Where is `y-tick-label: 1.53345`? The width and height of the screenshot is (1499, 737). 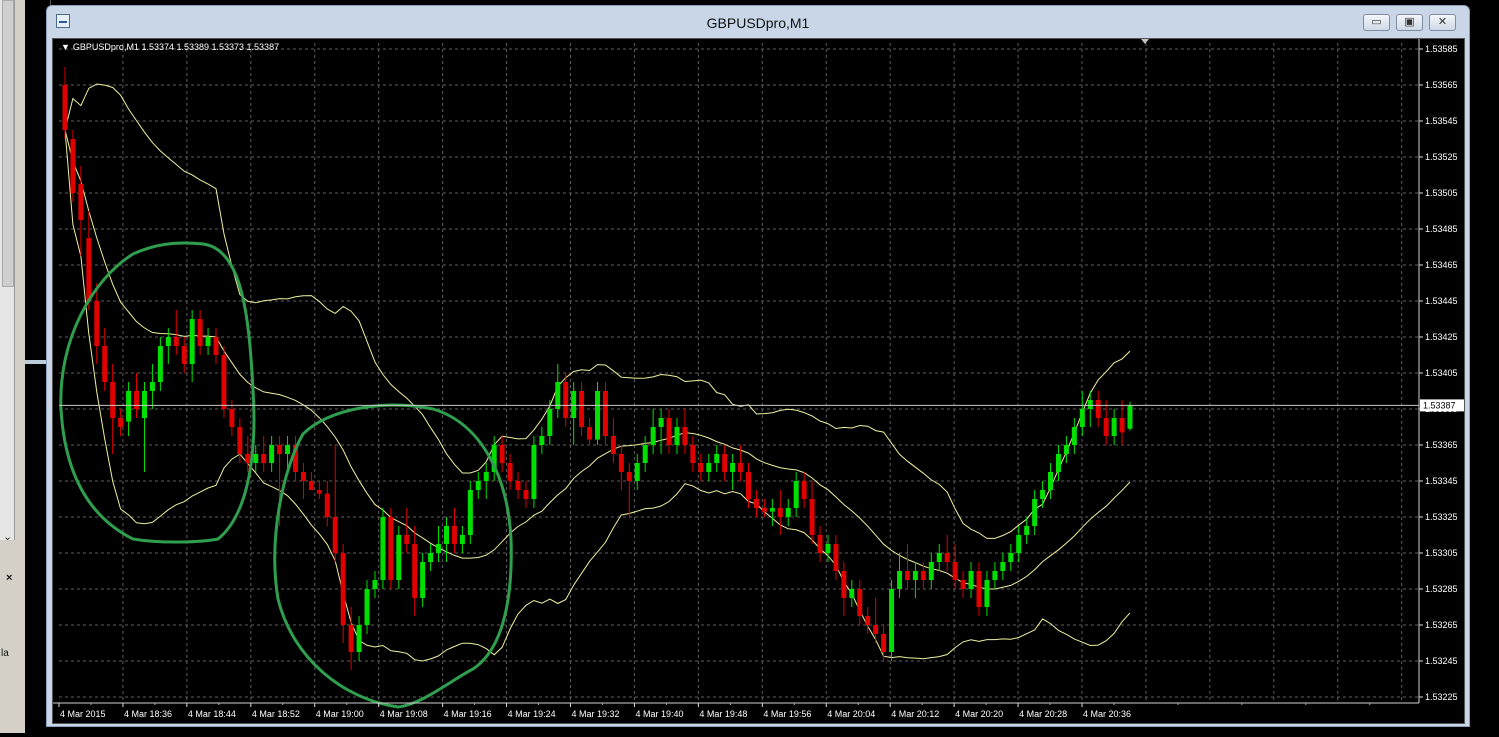 y-tick-label: 1.53345 is located at coordinates (1441, 481).